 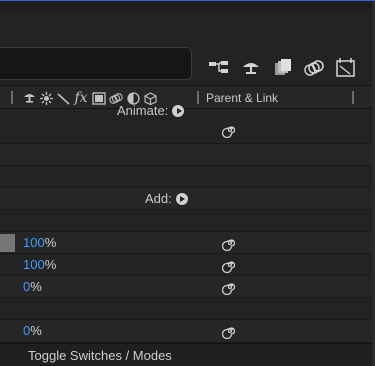 What do you see at coordinates (314, 68) in the screenshot?
I see `motion-blur-icon` at bounding box center [314, 68].